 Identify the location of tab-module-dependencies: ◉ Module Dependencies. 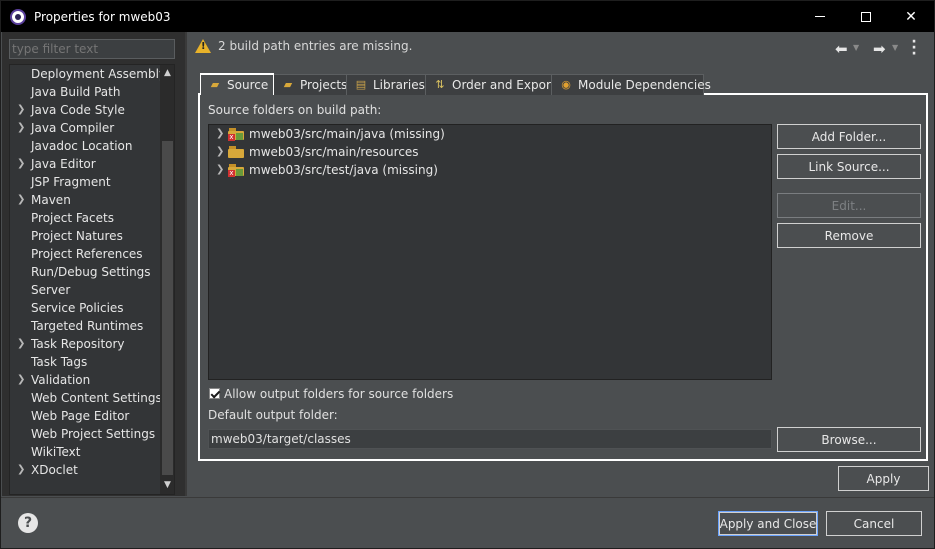
(631, 84).